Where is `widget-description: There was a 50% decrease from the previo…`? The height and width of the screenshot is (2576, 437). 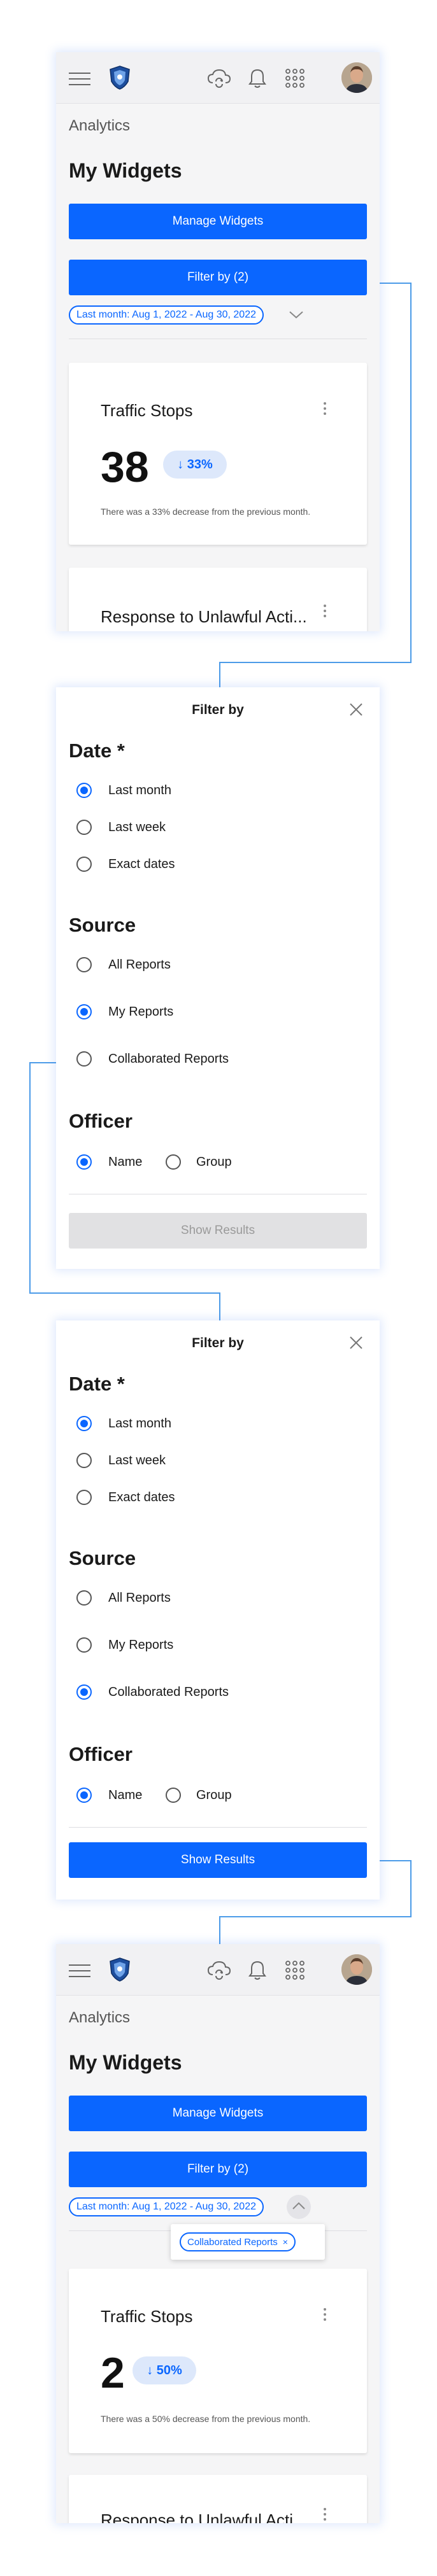 widget-description: There was a 50% decrease from the previo… is located at coordinates (206, 2419).